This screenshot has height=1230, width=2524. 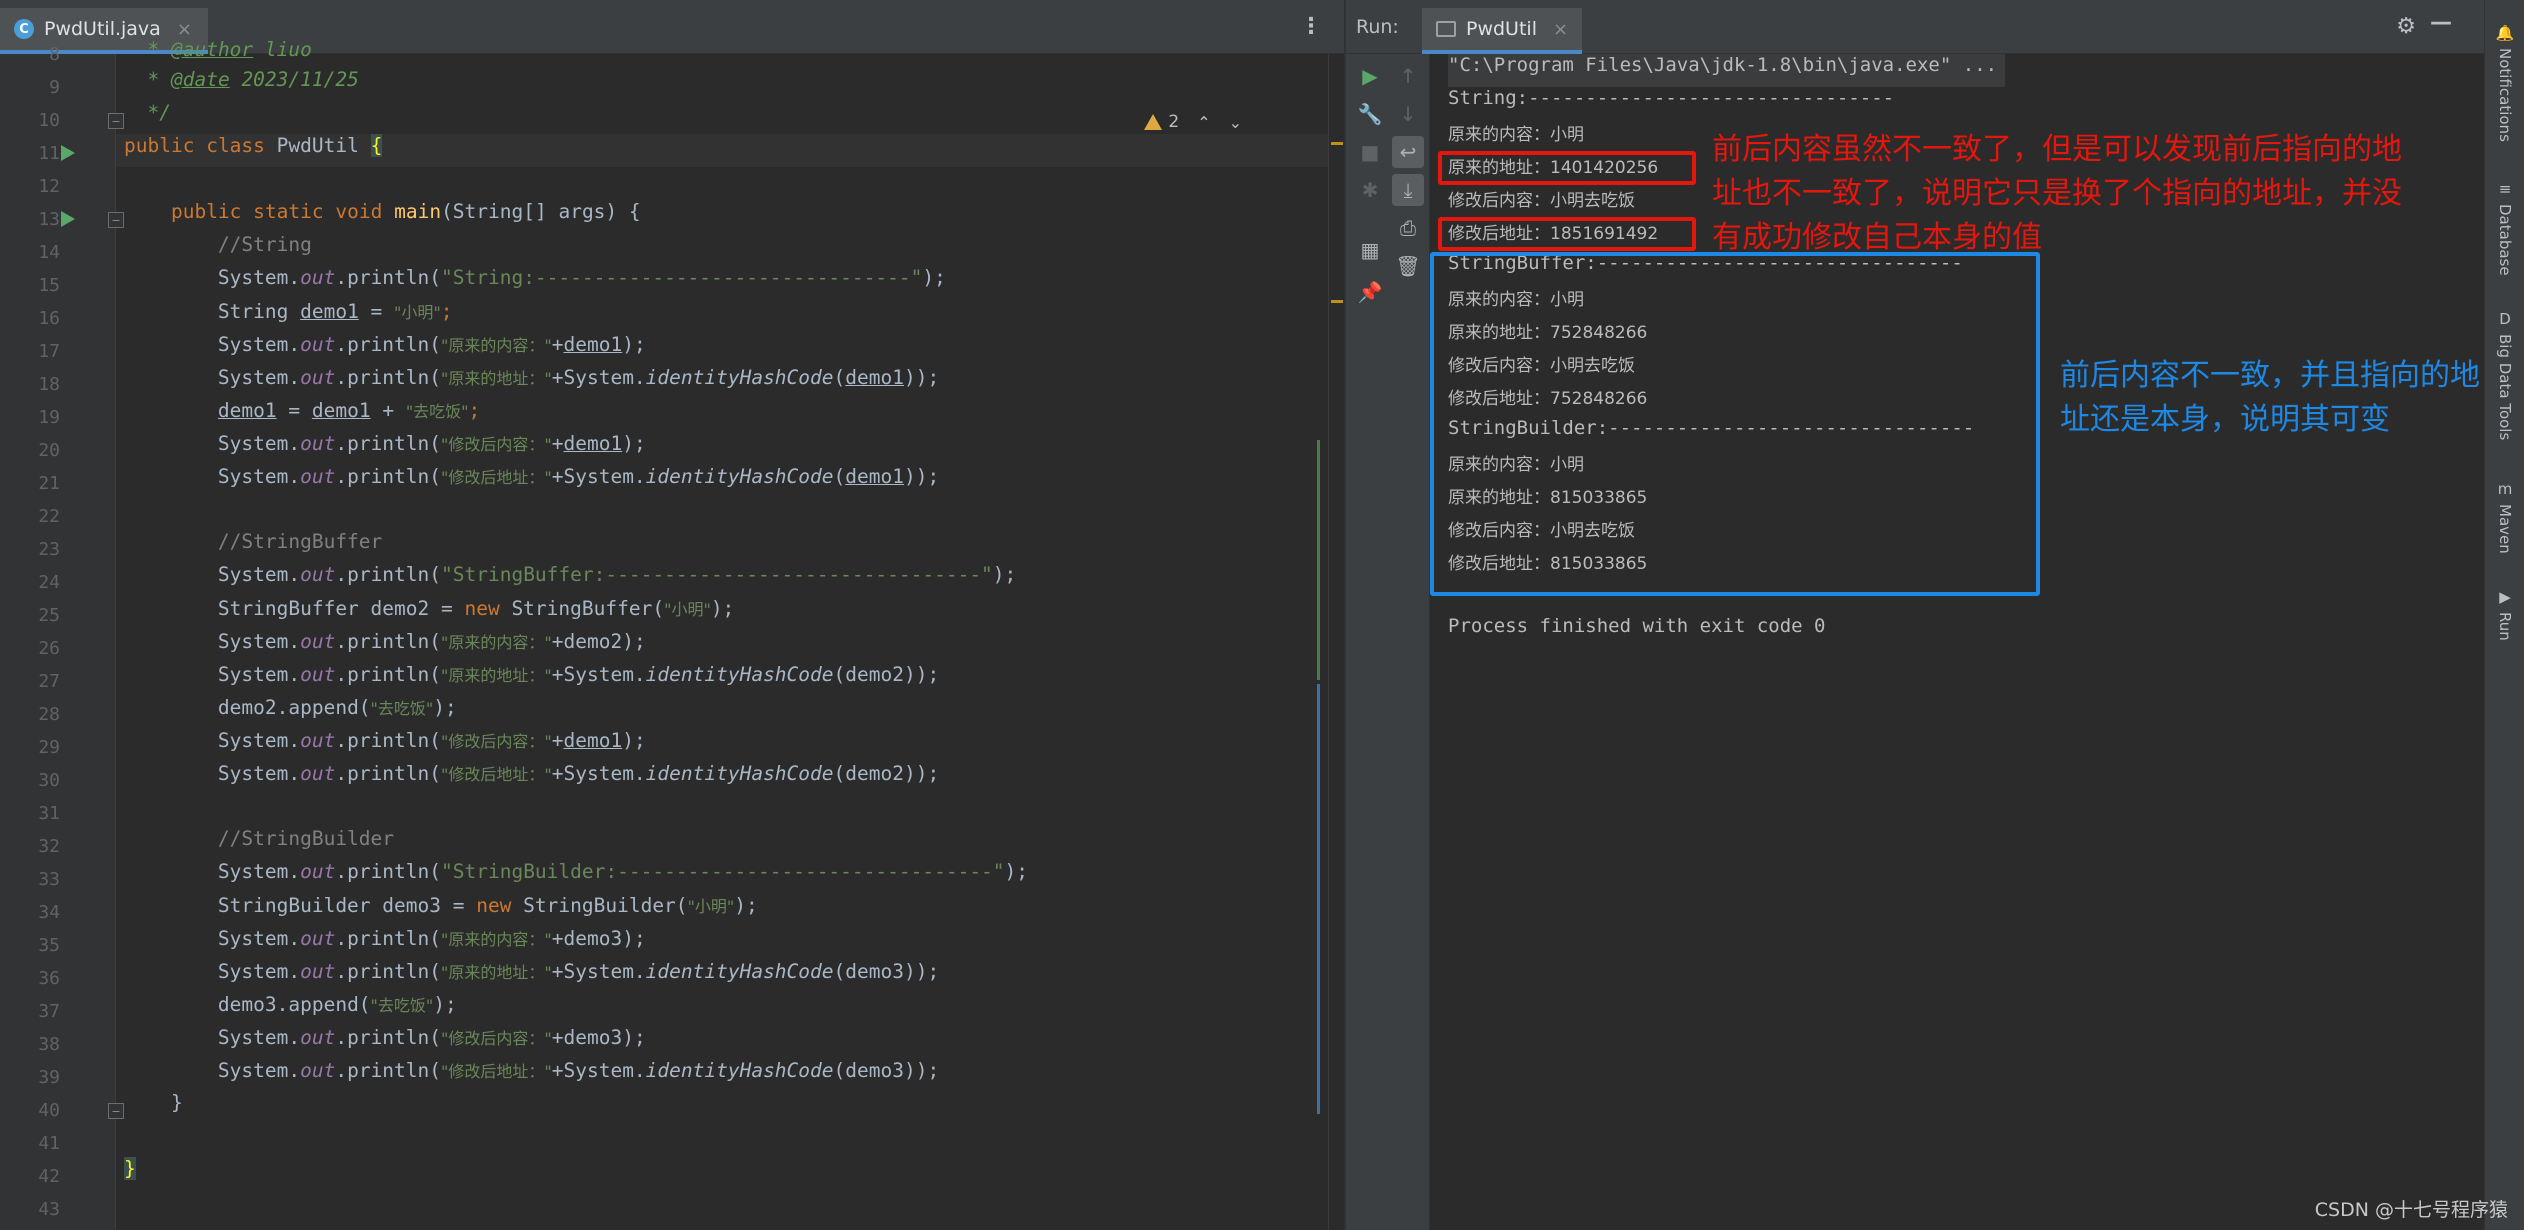 I want to click on line-number: 9, so click(x=54, y=87).